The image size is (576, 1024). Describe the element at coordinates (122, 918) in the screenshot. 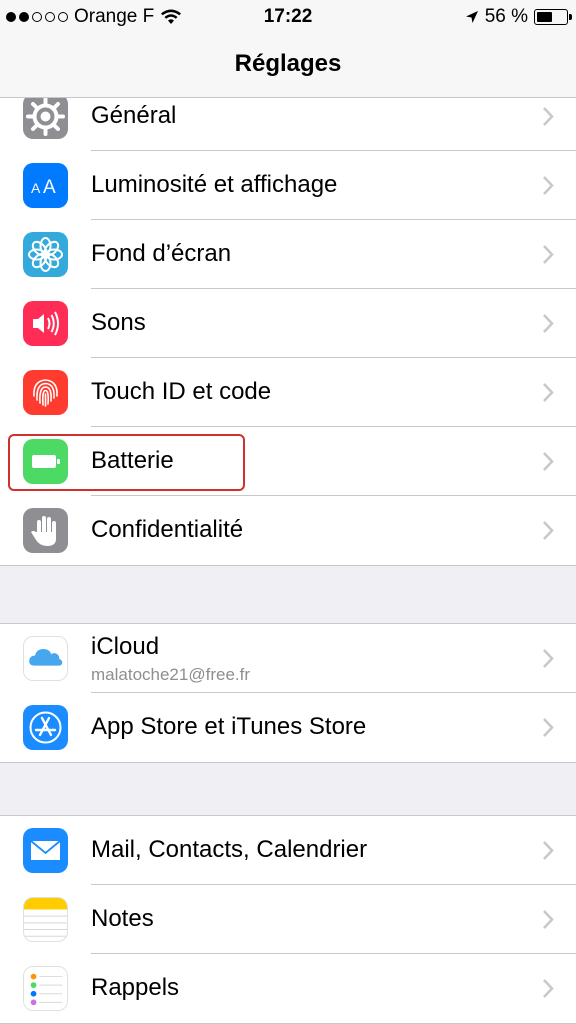

I see `row-label: Notes` at that location.